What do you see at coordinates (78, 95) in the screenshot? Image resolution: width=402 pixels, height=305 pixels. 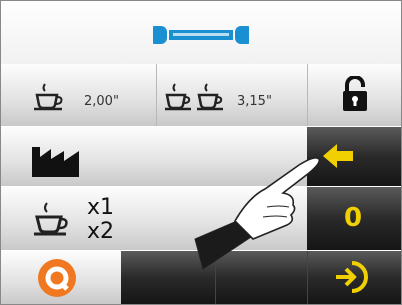 I see `single-coffee-button: 2,00"` at bounding box center [78, 95].